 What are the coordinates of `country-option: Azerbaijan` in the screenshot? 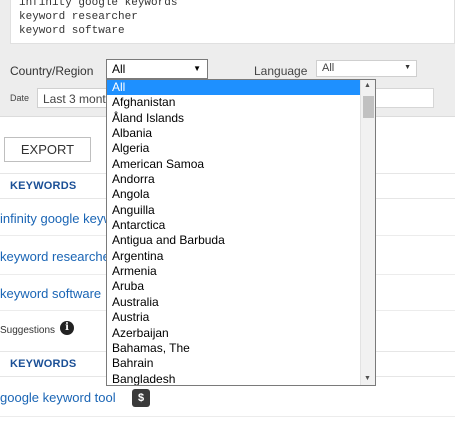 It's located at (234, 333).